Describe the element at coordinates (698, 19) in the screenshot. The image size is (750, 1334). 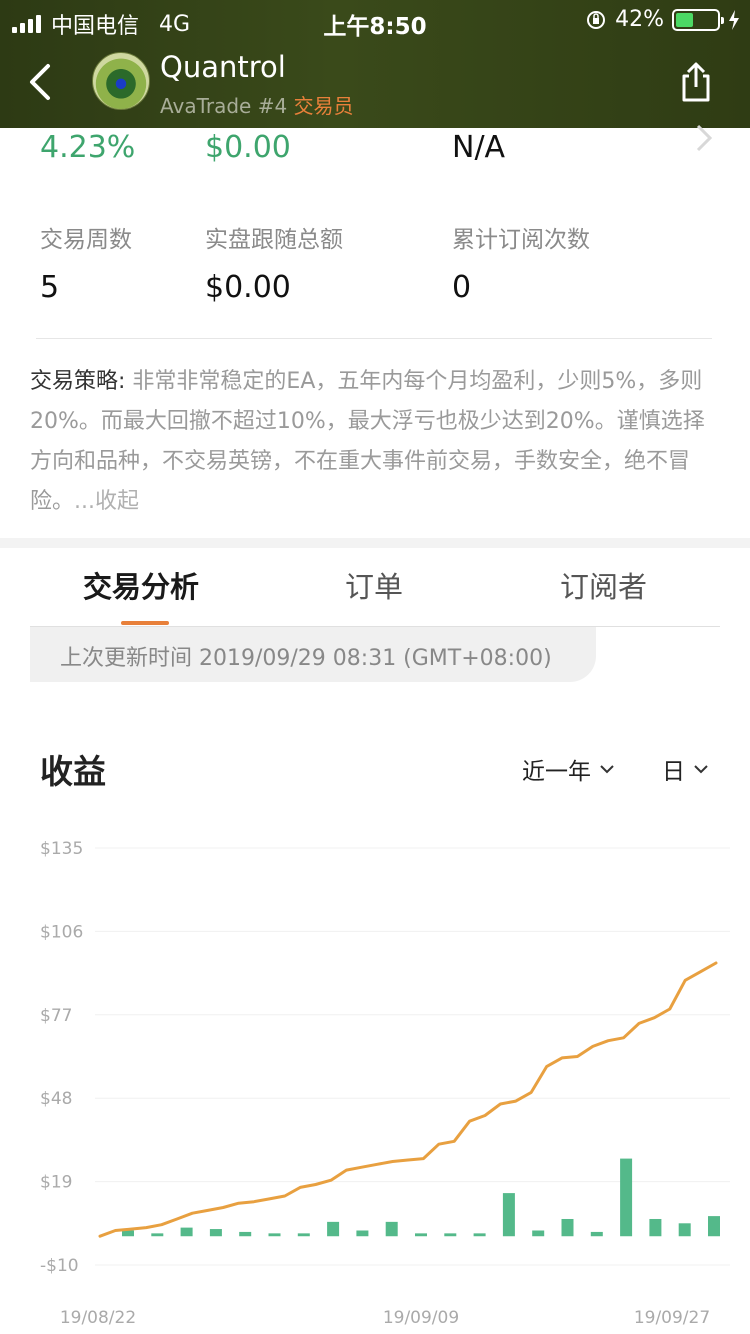
I see `battery-icon` at that location.